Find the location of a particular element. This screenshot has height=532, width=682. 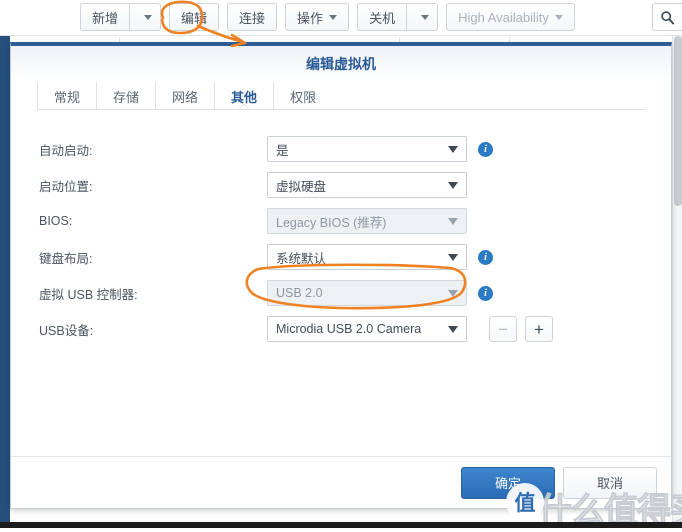

form-row-usb-device: USB设备: Microdia USB 2.0 Camera − + is located at coordinates (350, 329).